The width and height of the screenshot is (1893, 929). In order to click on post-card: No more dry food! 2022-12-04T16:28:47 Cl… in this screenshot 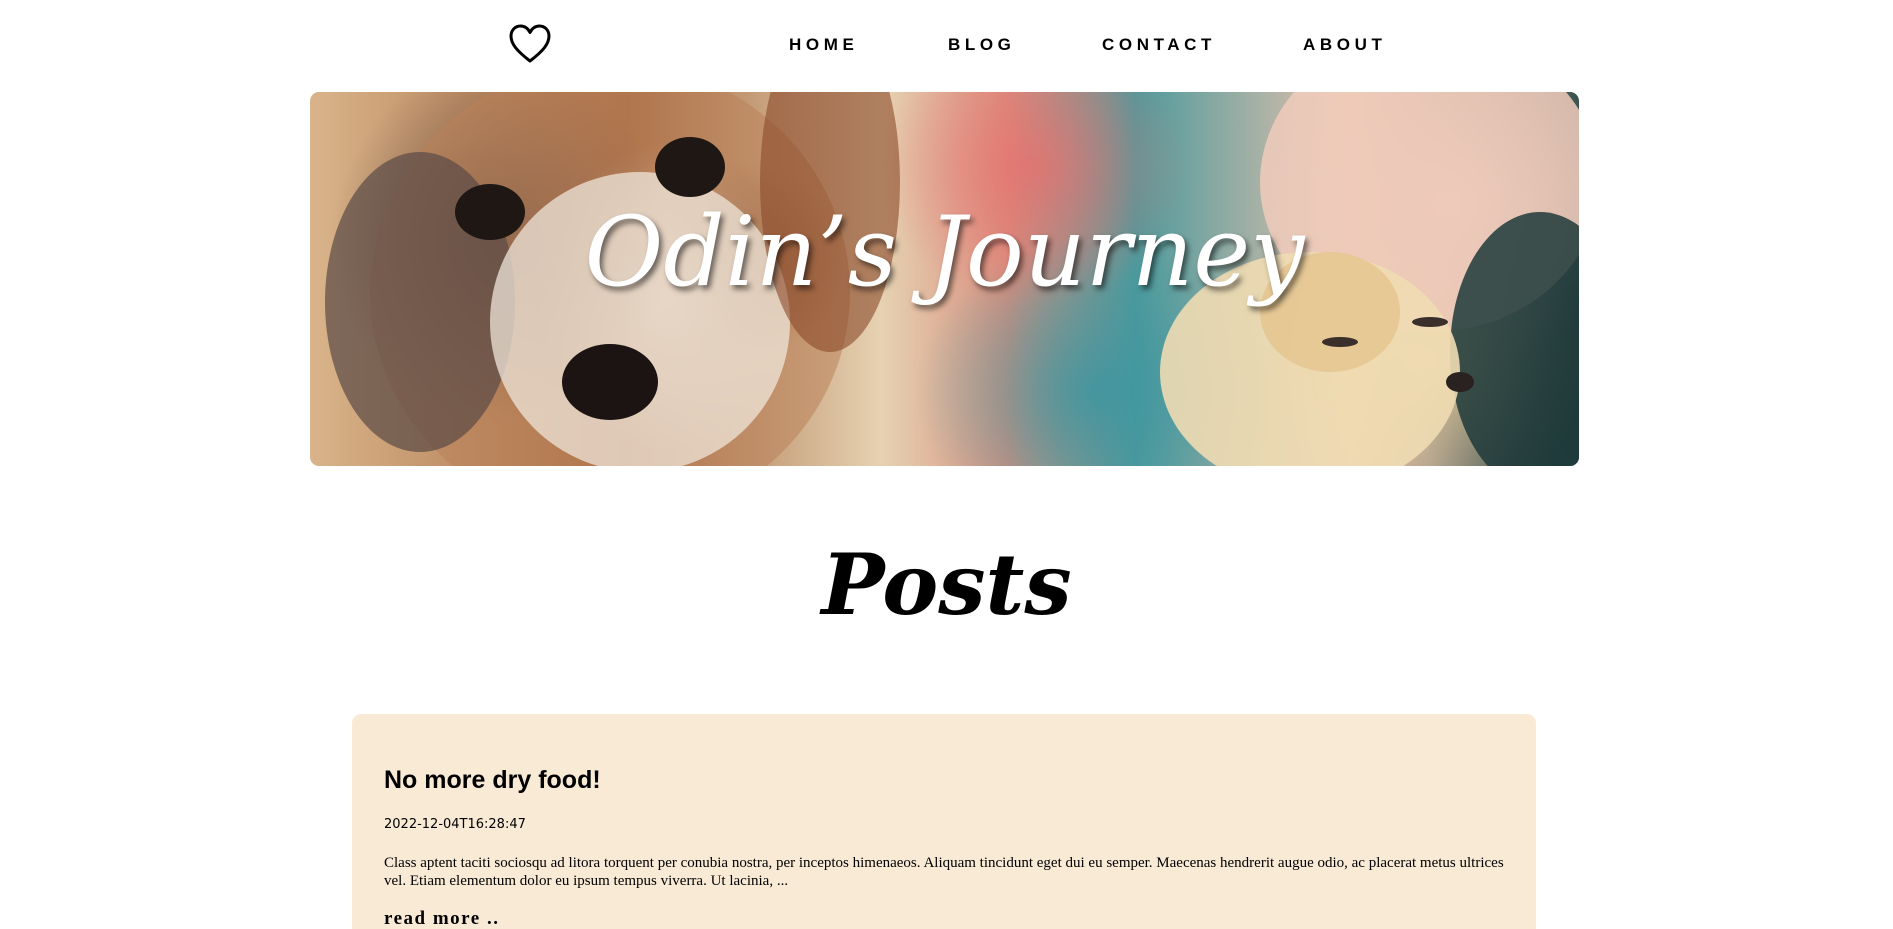, I will do `click(944, 821)`.